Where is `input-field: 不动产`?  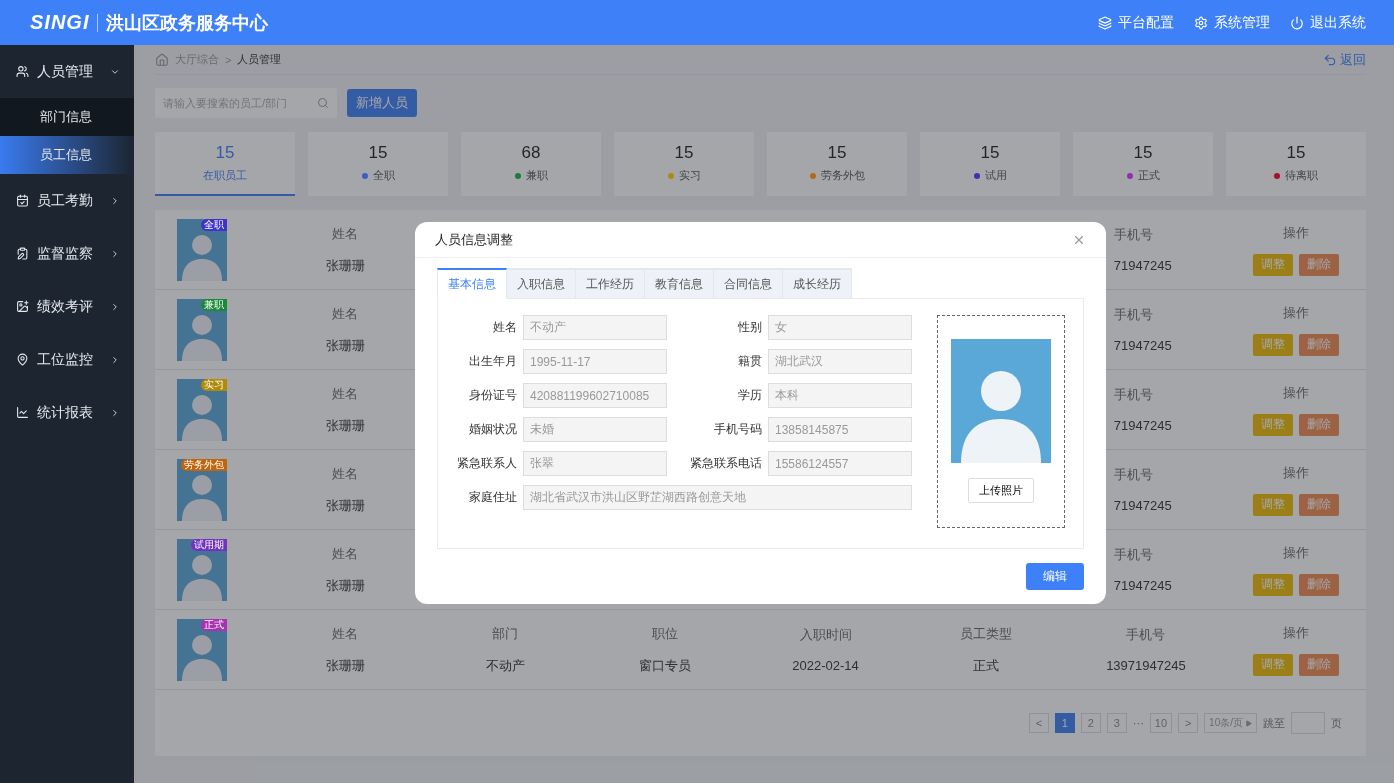 input-field: 不动产 is located at coordinates (595, 327).